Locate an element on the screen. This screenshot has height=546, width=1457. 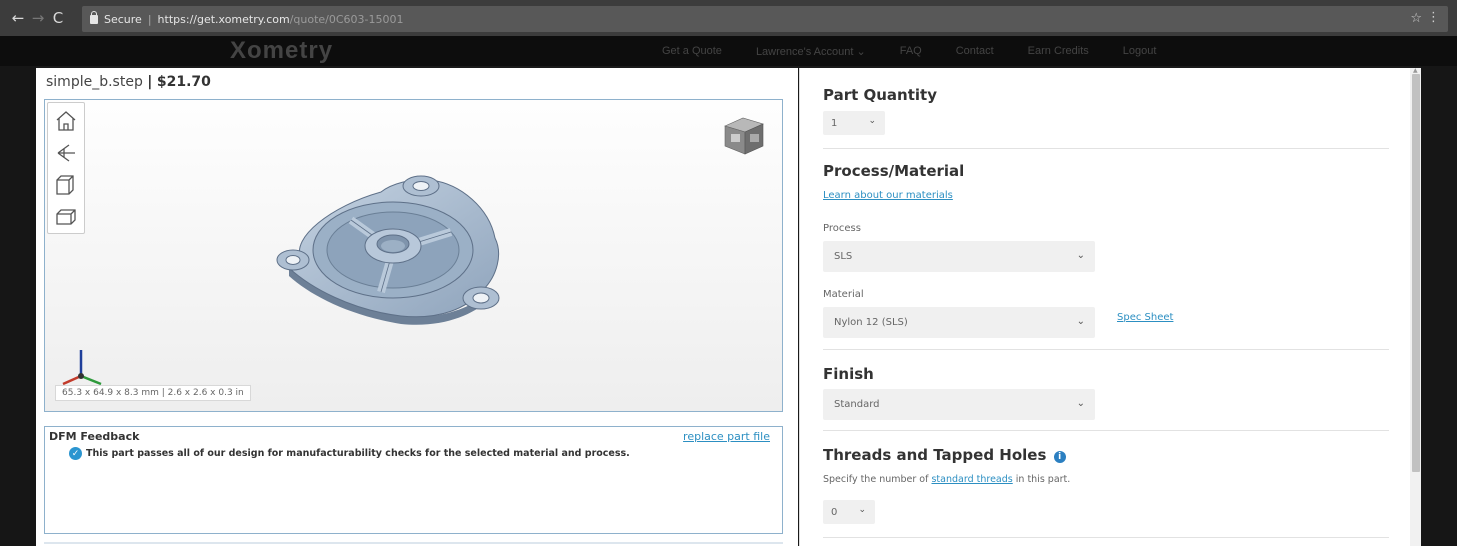
info-icon: i is located at coordinates (1059, 457).